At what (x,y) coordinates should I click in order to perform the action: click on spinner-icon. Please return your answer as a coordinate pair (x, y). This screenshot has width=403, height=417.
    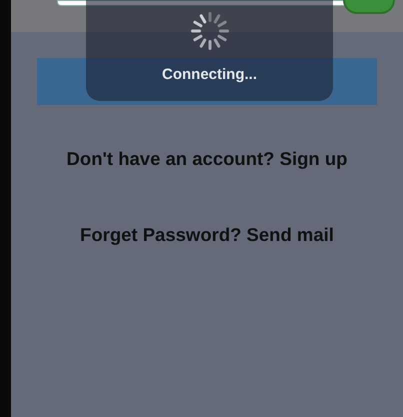
    Looking at the image, I should click on (209, 31).